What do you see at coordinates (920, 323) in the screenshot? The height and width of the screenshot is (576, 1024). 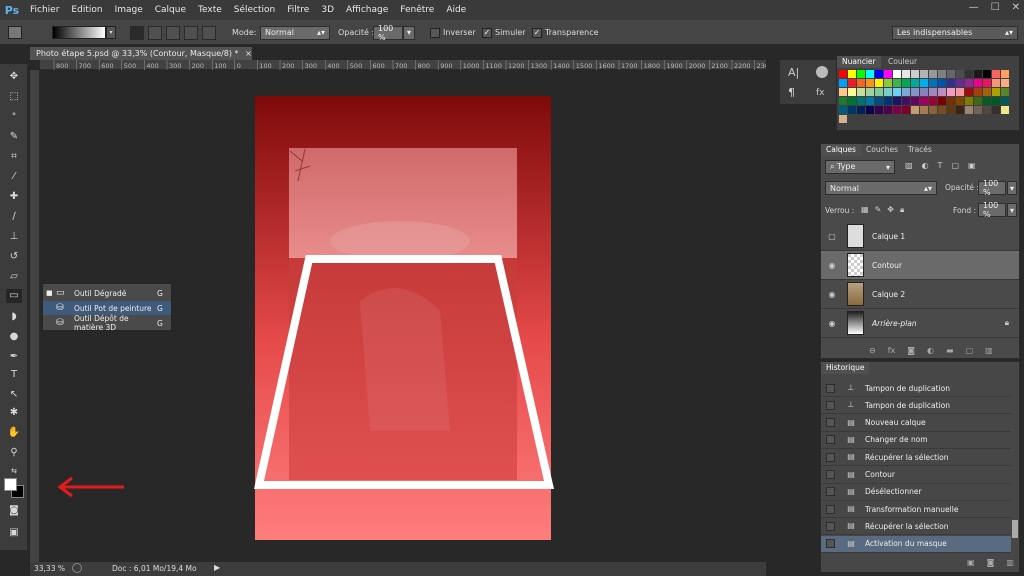 I see `layer-row: ◉ Arrière-plan 🔒︎` at bounding box center [920, 323].